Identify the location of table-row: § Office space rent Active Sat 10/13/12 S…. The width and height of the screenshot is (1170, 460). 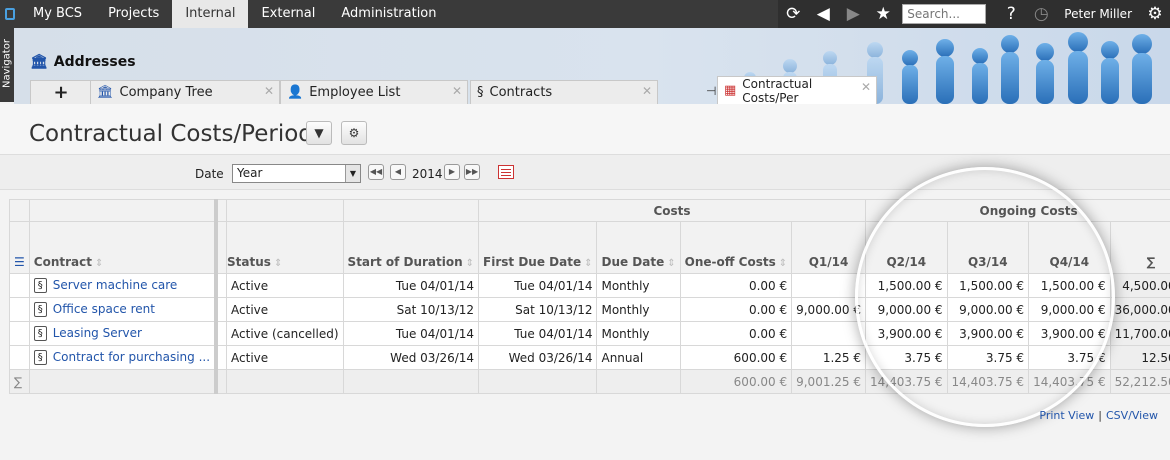
(589, 309).